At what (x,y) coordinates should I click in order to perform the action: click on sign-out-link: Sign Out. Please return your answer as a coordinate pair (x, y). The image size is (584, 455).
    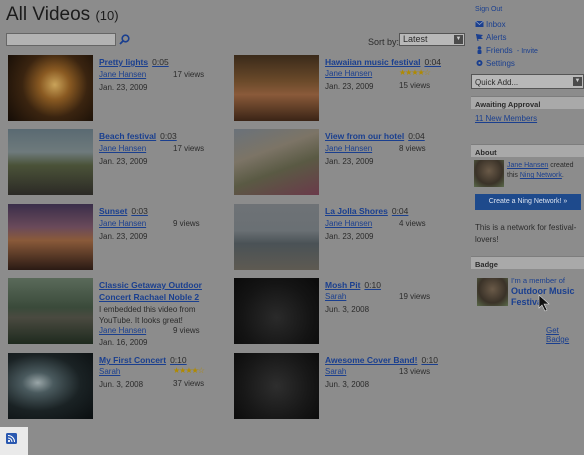
    Looking at the image, I should click on (488, 9).